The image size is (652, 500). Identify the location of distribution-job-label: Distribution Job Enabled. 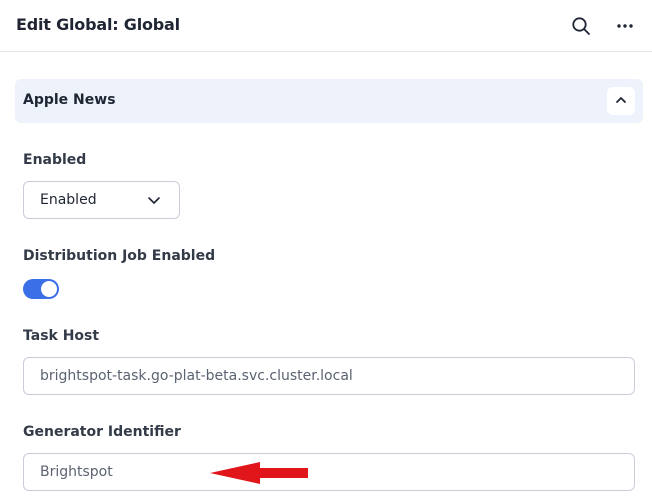
(119, 256).